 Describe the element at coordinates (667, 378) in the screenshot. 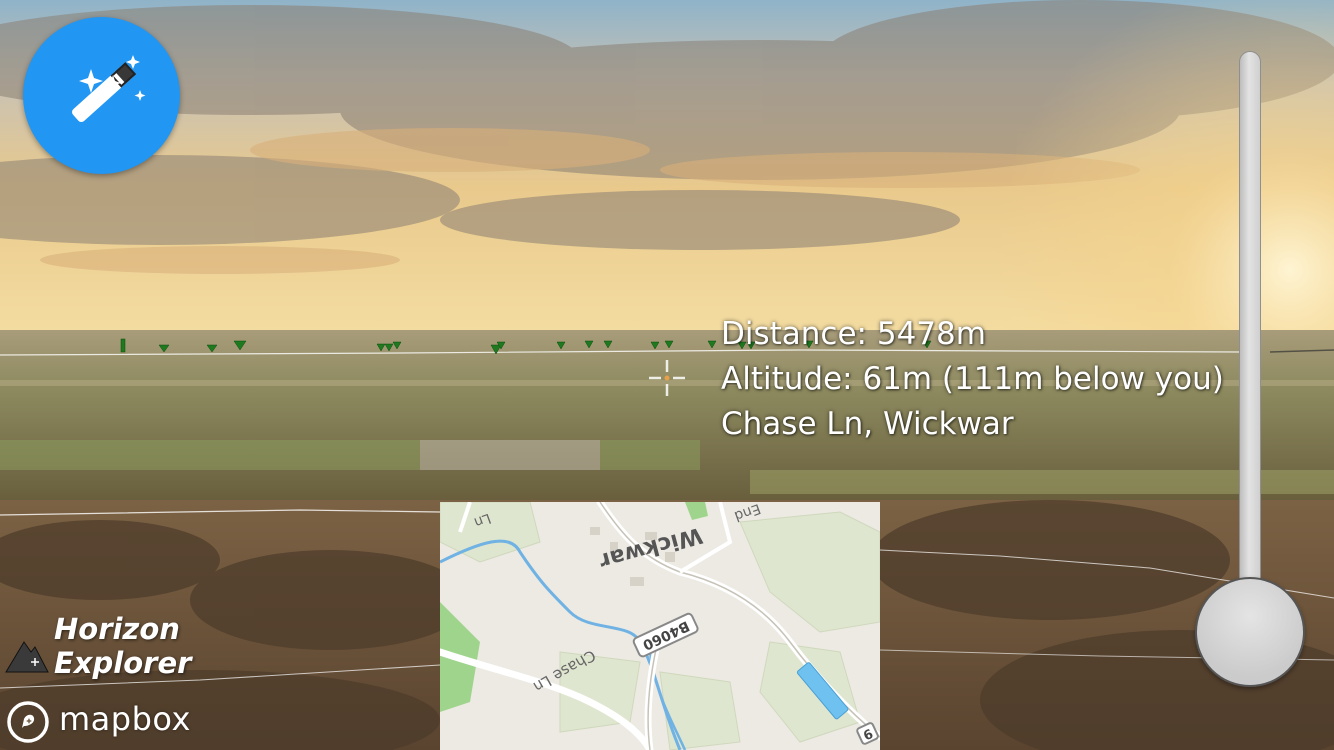

I see `crosshair-icon` at that location.